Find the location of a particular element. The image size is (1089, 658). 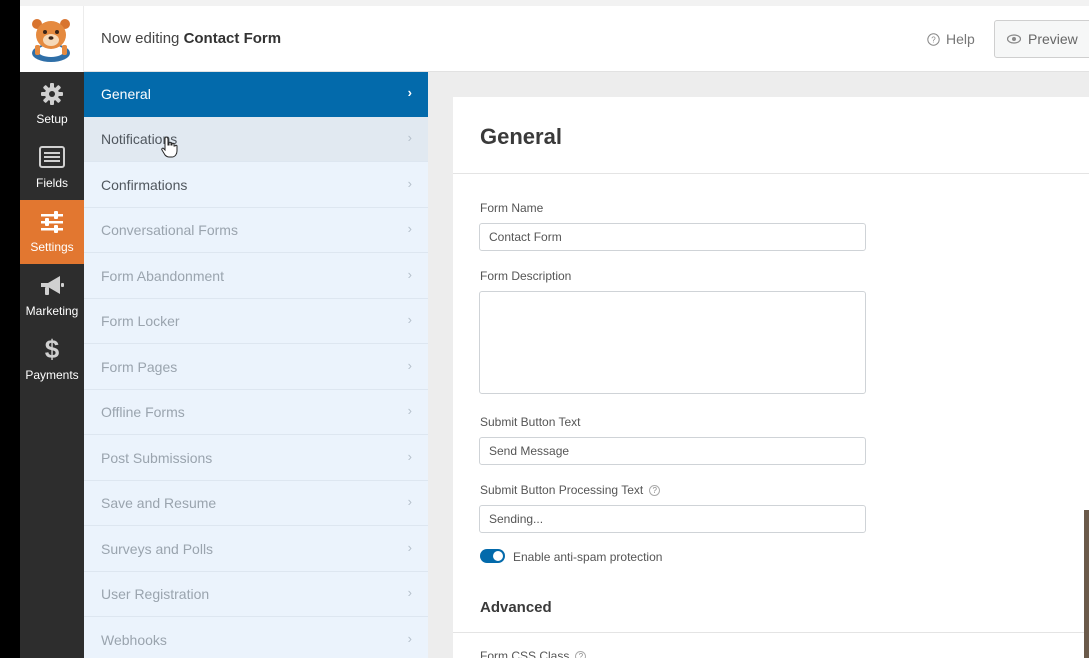

sidebar-item-post-submissions: Post Submissions › is located at coordinates (256, 458).